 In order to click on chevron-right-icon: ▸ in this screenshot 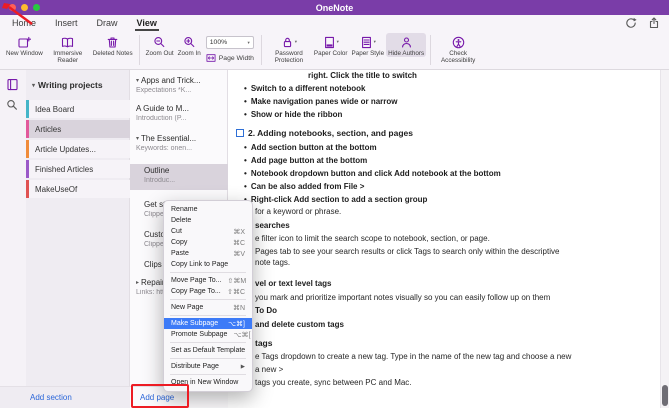, I will do `click(138, 283)`.